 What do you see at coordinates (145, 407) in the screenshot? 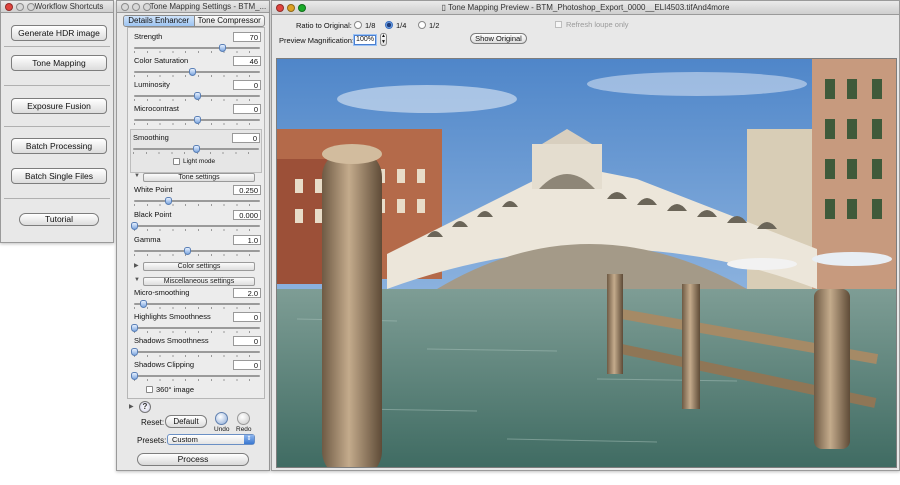
I see `help-icon: ?` at bounding box center [145, 407].